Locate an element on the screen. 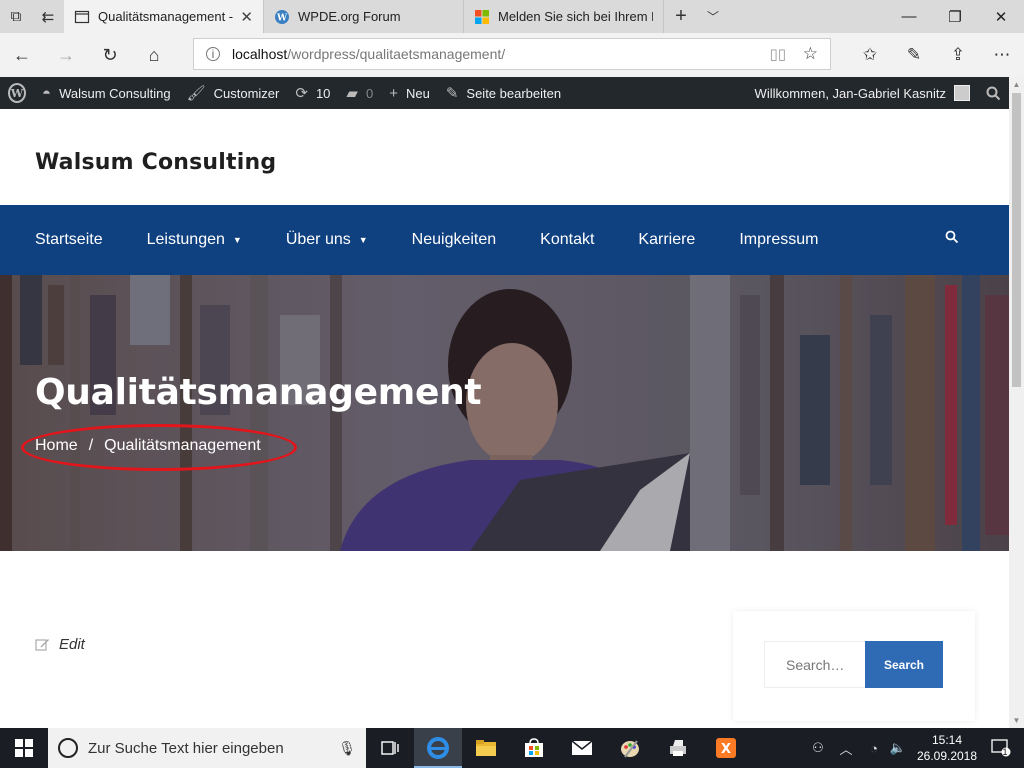  clock-time: 15:14 is located at coordinates (947, 740).